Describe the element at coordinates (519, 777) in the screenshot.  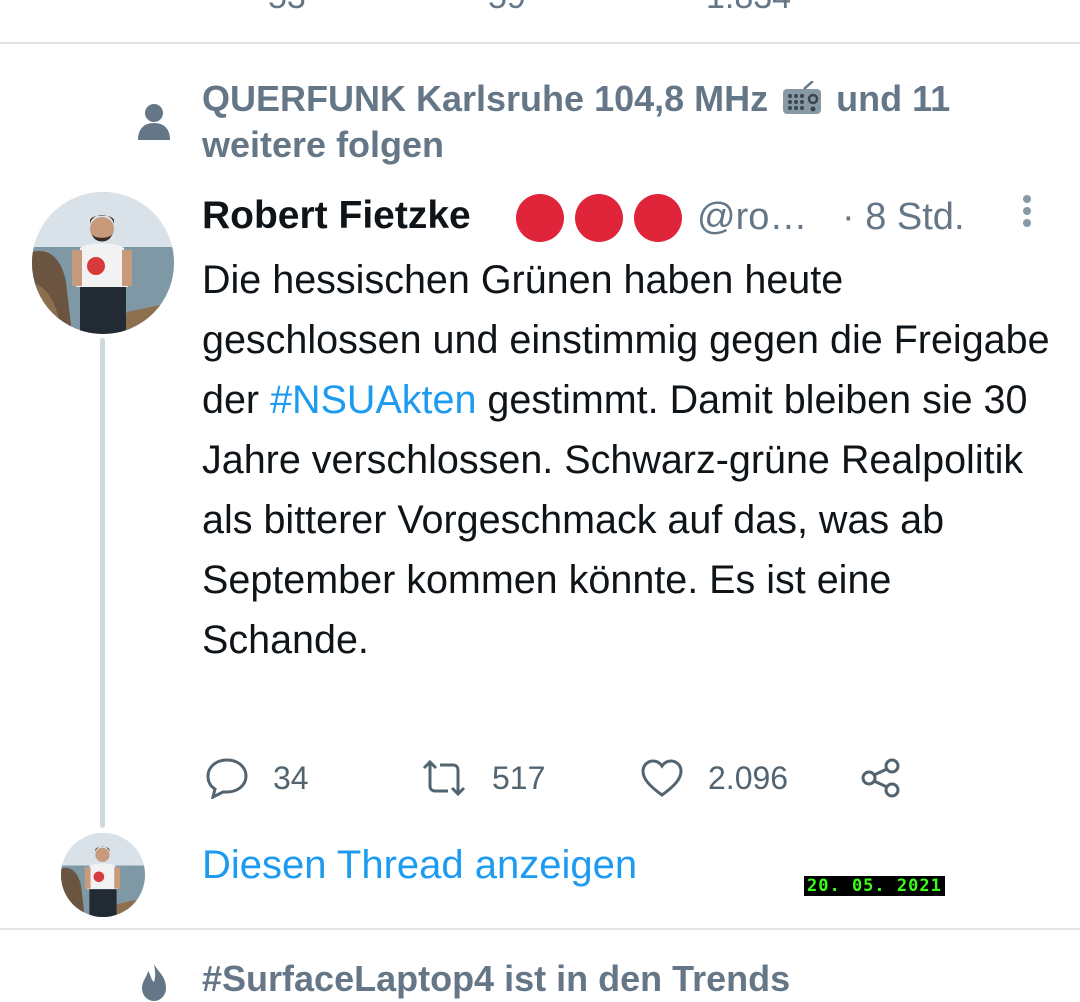
I see `retweet-count: 517` at that location.